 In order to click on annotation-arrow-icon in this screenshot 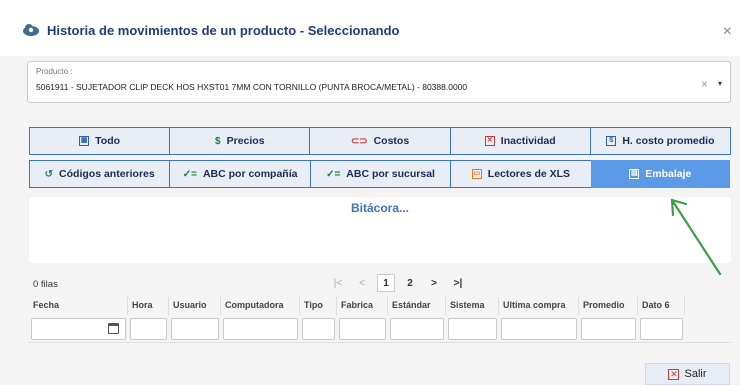, I will do `click(696, 237)`.